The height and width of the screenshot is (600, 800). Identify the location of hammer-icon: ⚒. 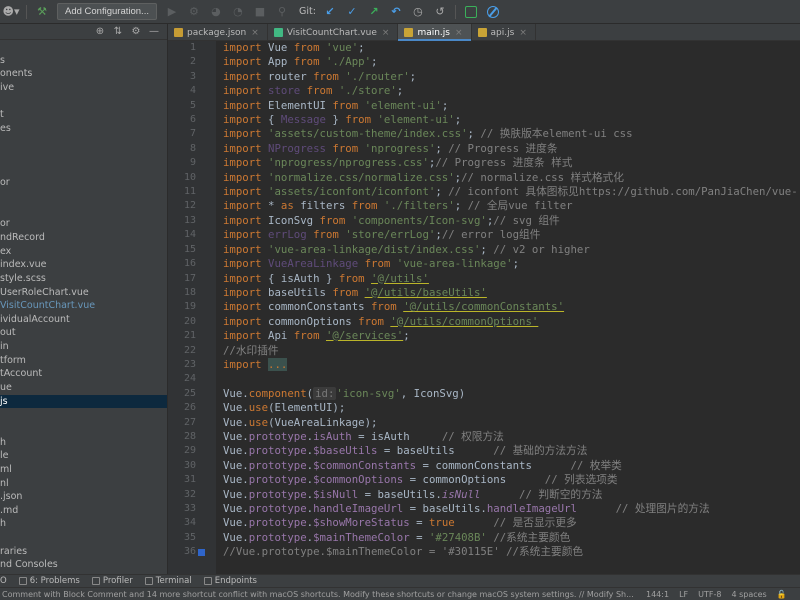
(42, 12).